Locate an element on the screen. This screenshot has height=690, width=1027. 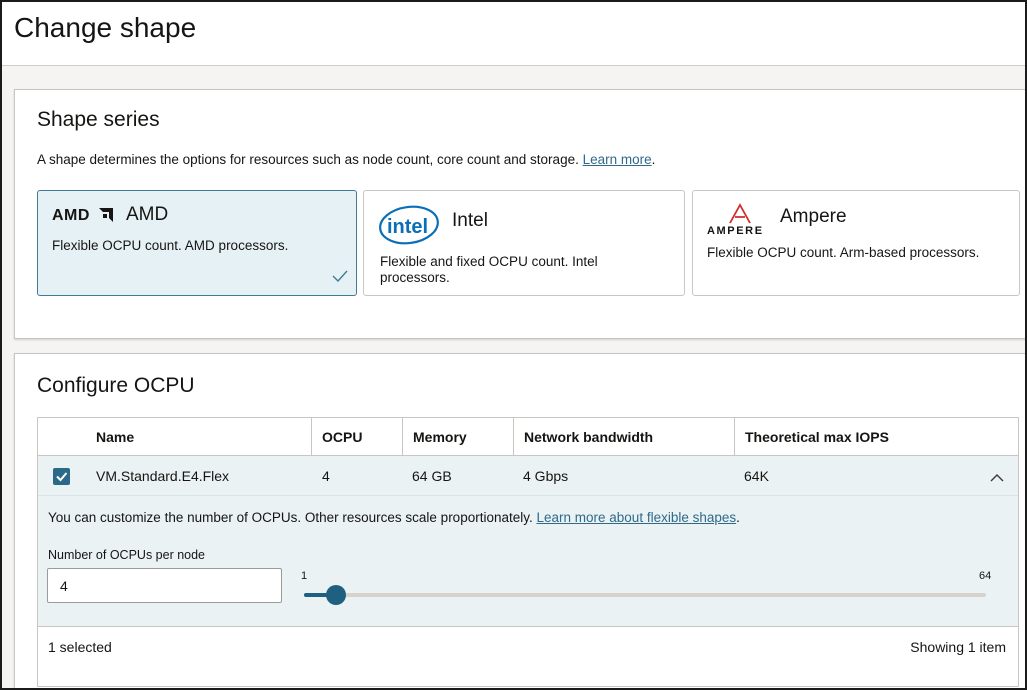
column-header-name: Name is located at coordinates (198, 437).